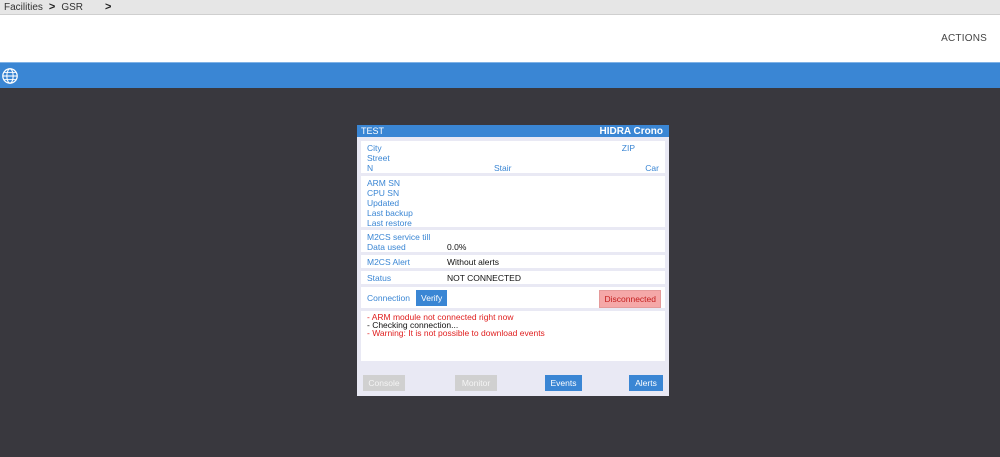  What do you see at coordinates (563, 383) in the screenshot?
I see `events-button: Events` at bounding box center [563, 383].